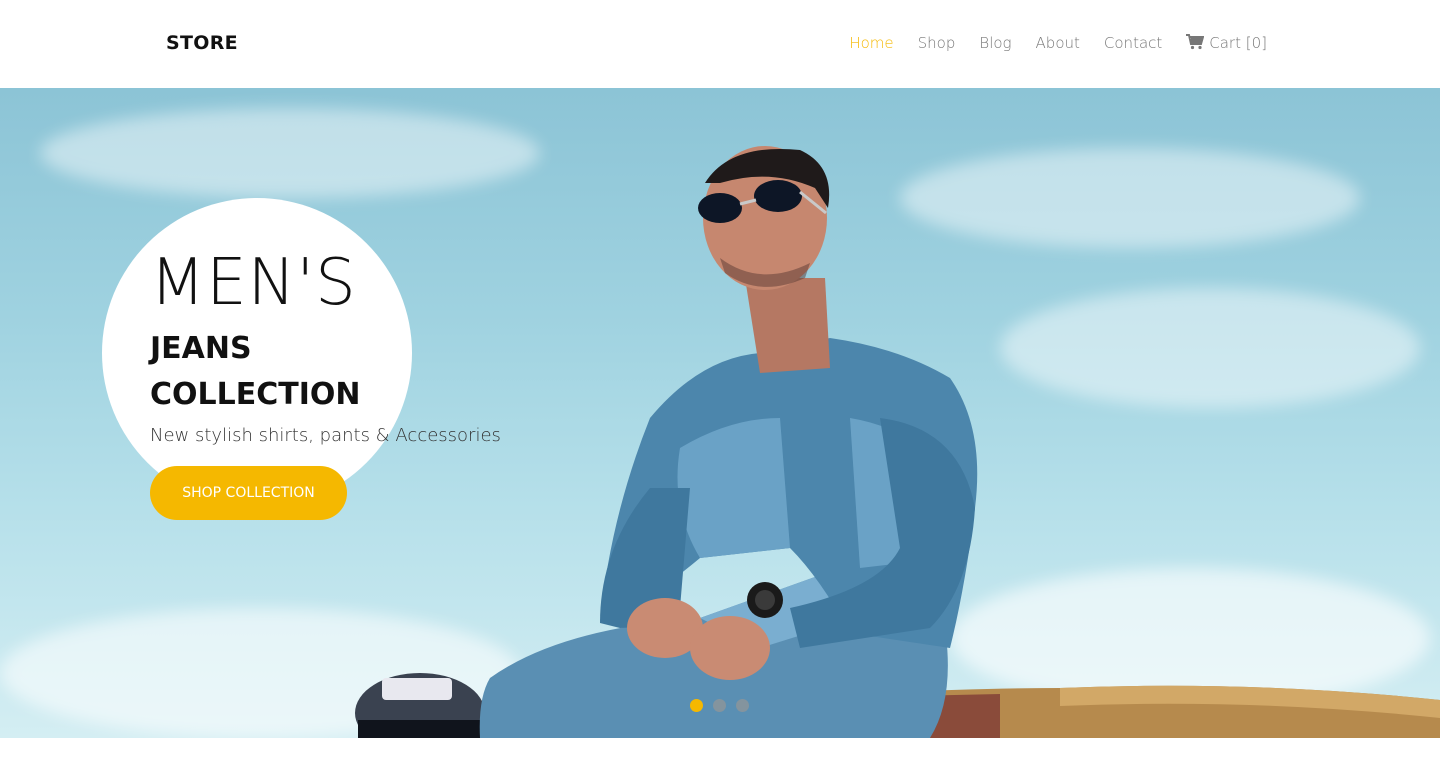 The height and width of the screenshot is (784, 1440). Describe the element at coordinates (1058, 43) in the screenshot. I see `nav-item-about: About` at that location.